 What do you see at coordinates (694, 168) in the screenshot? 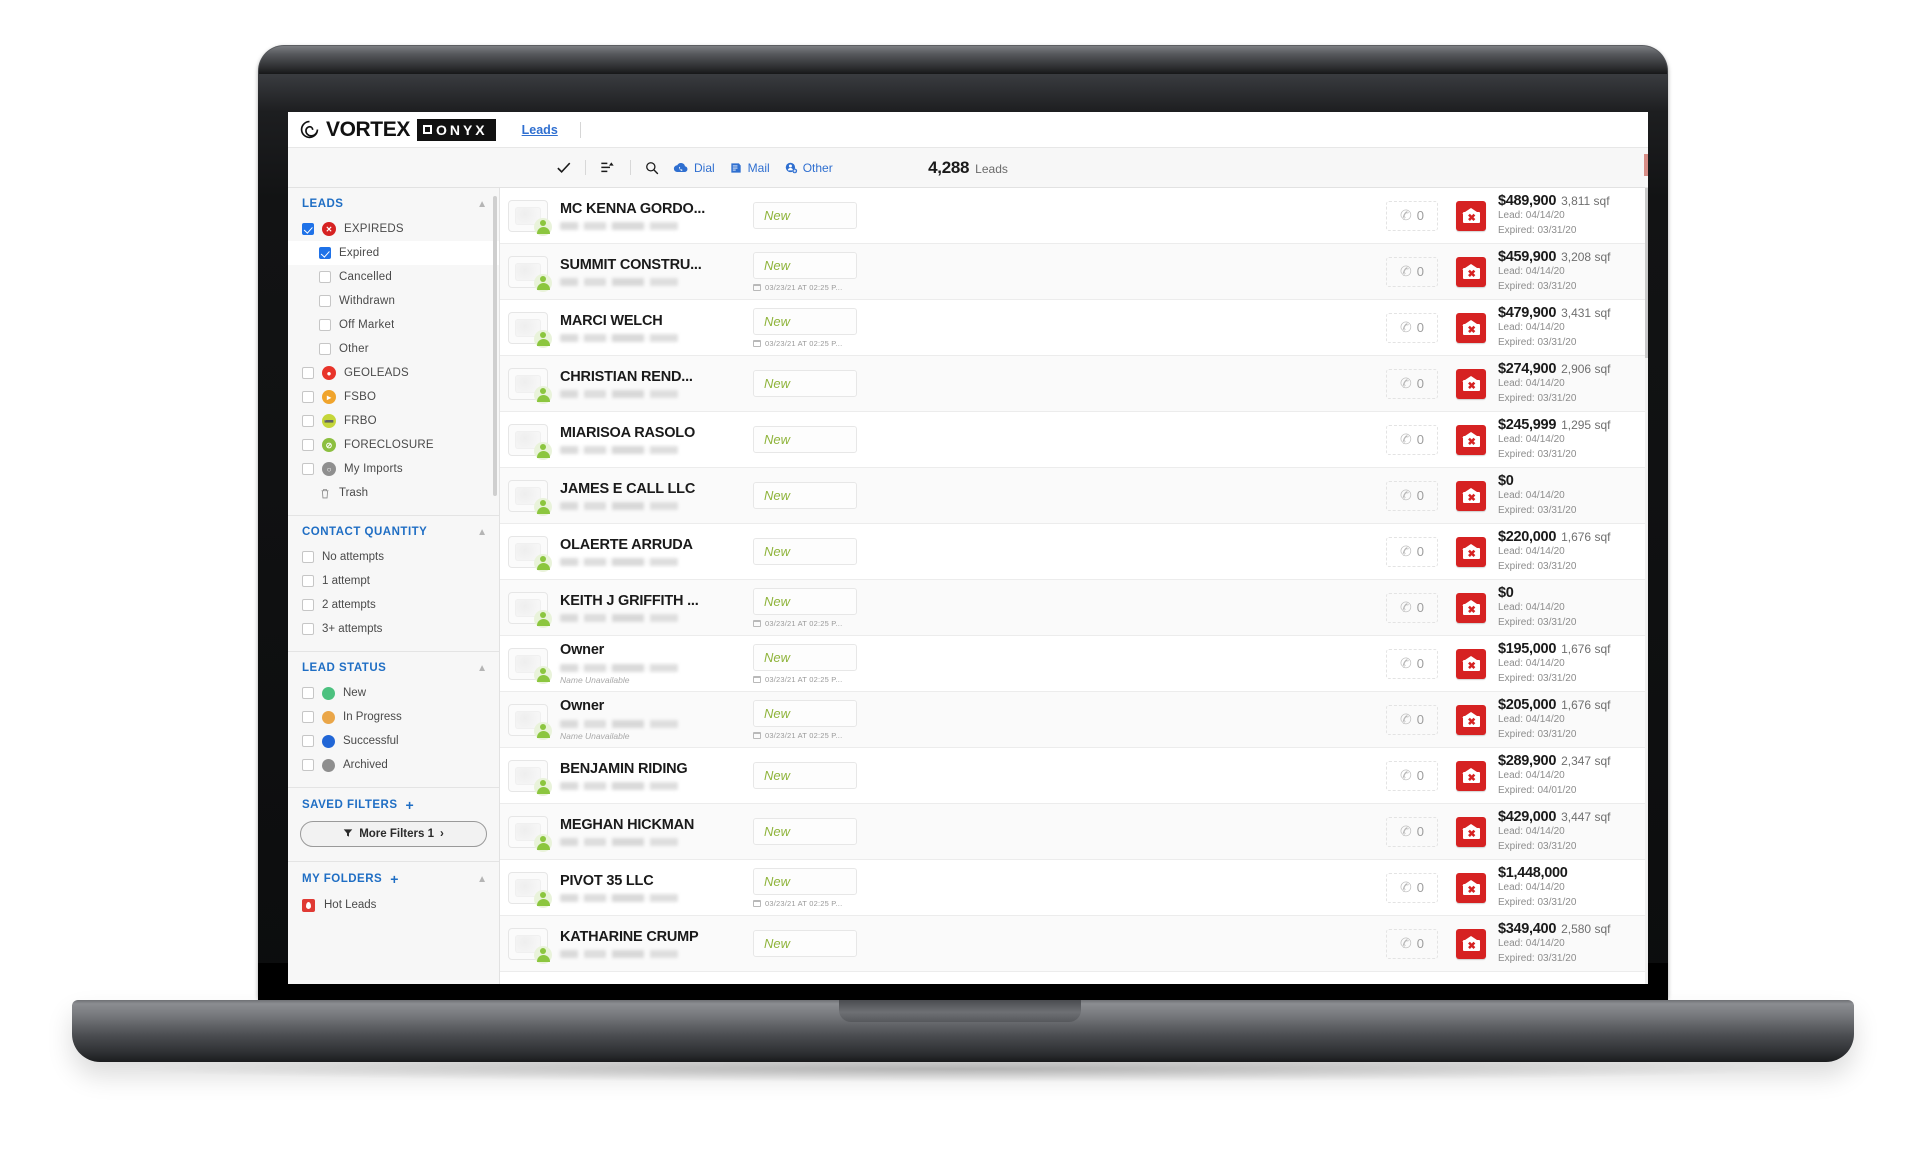
I see `dial-button: Dial` at bounding box center [694, 168].